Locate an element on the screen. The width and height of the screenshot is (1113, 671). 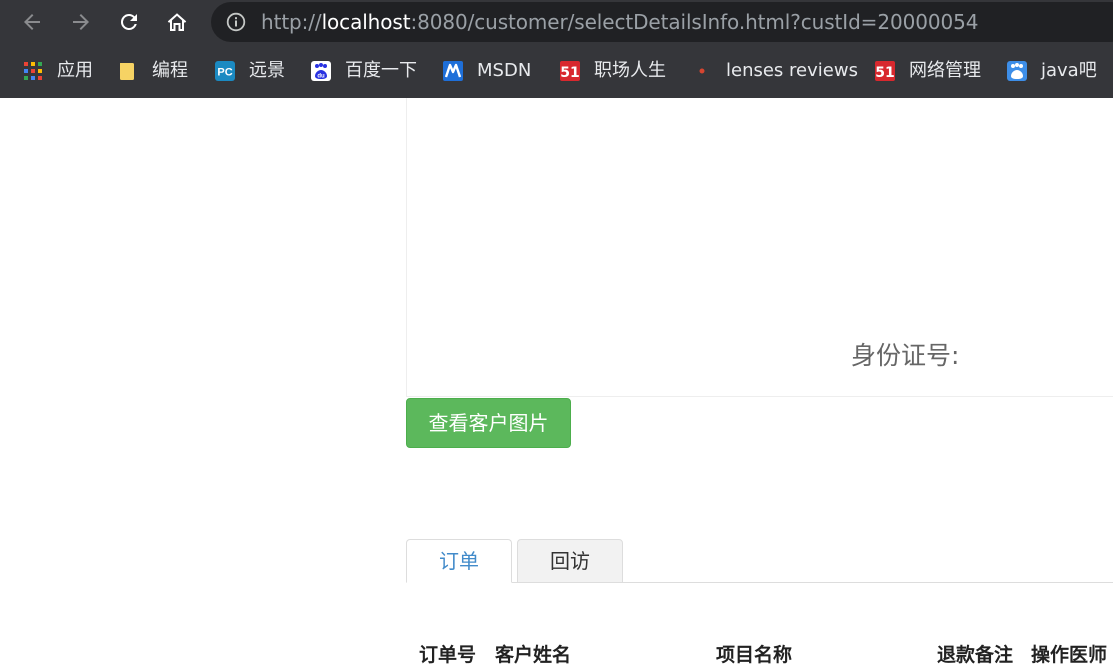
home-icon is located at coordinates (177, 22).